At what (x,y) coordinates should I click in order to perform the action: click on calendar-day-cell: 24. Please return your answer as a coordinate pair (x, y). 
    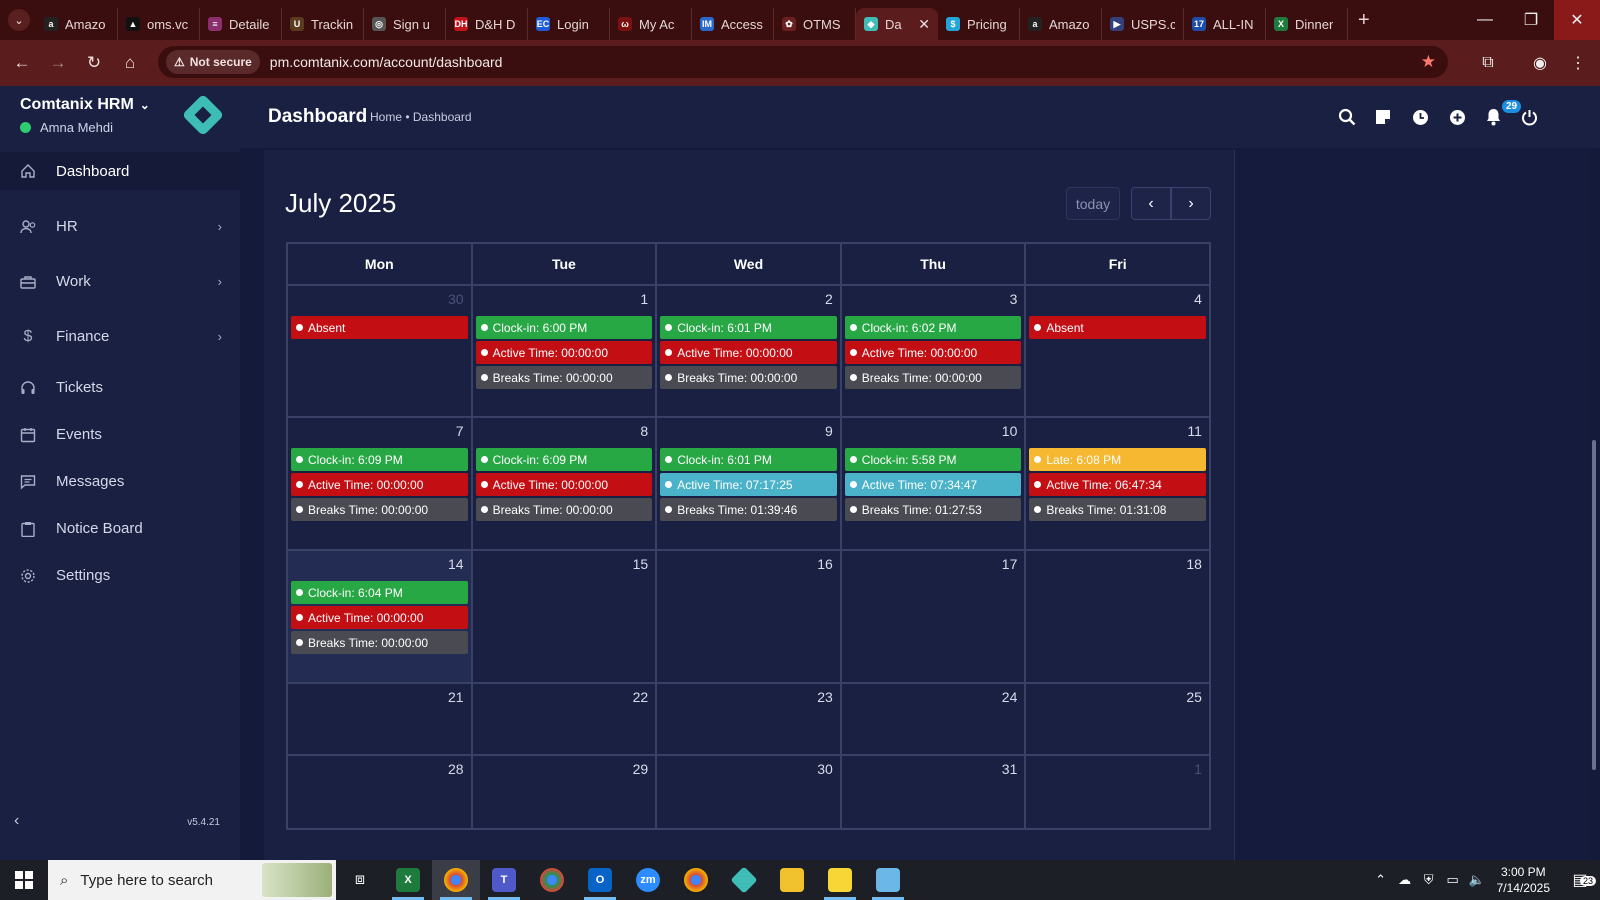
    Looking at the image, I should click on (934, 719).